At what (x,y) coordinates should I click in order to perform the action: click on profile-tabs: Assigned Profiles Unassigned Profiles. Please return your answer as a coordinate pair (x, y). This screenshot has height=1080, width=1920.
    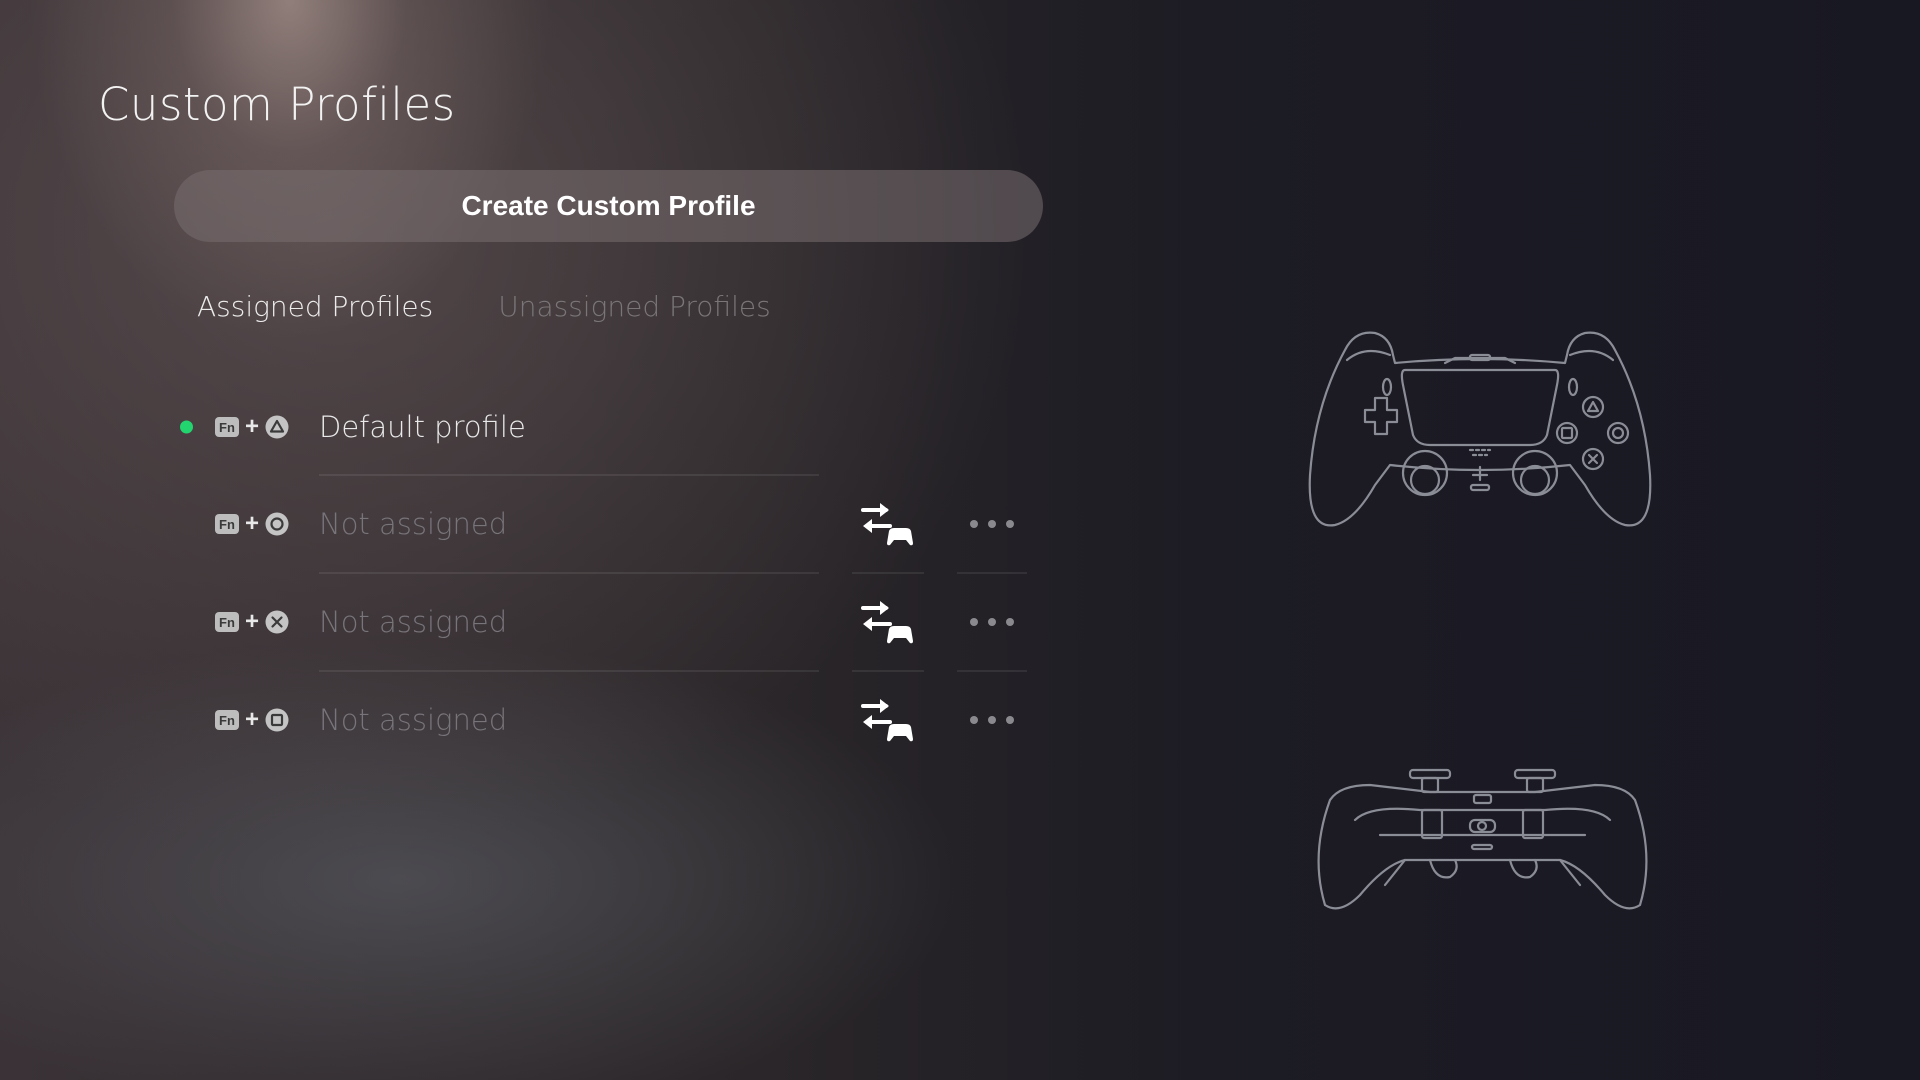
    Looking at the image, I should click on (484, 306).